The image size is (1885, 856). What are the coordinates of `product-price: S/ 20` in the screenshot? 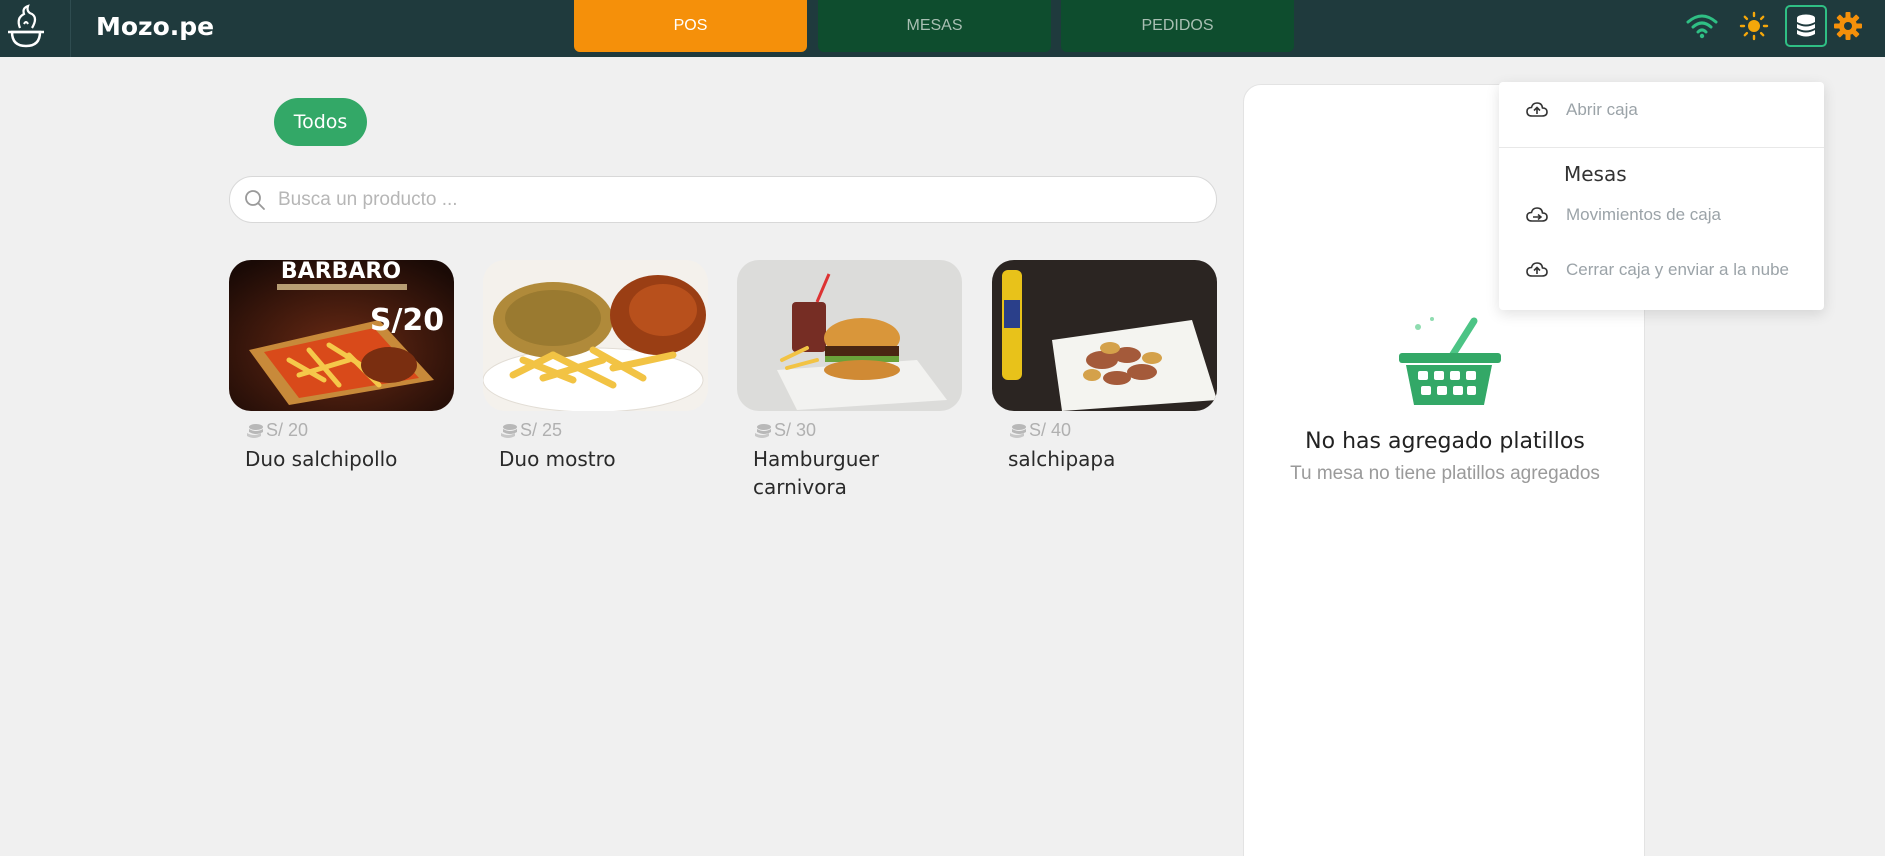 It's located at (276, 430).